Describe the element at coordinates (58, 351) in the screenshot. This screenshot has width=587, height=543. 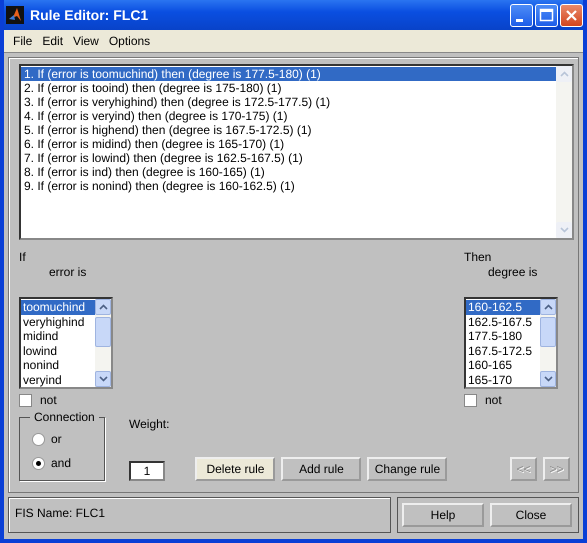
I see `list-item: lowind` at that location.